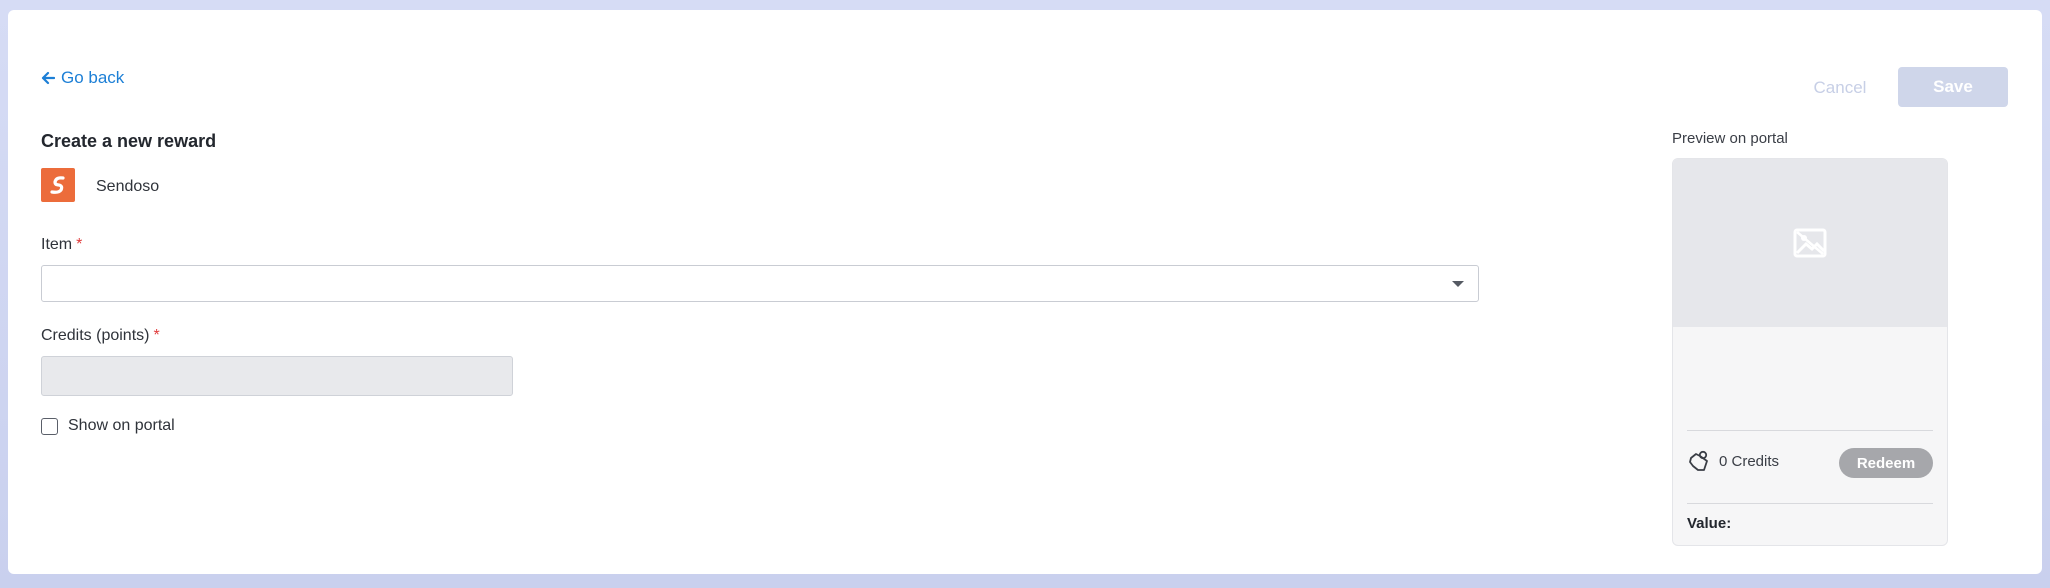  Describe the element at coordinates (1810, 352) in the screenshot. I see `preview-card: 0 Credits Redeem Value:` at that location.